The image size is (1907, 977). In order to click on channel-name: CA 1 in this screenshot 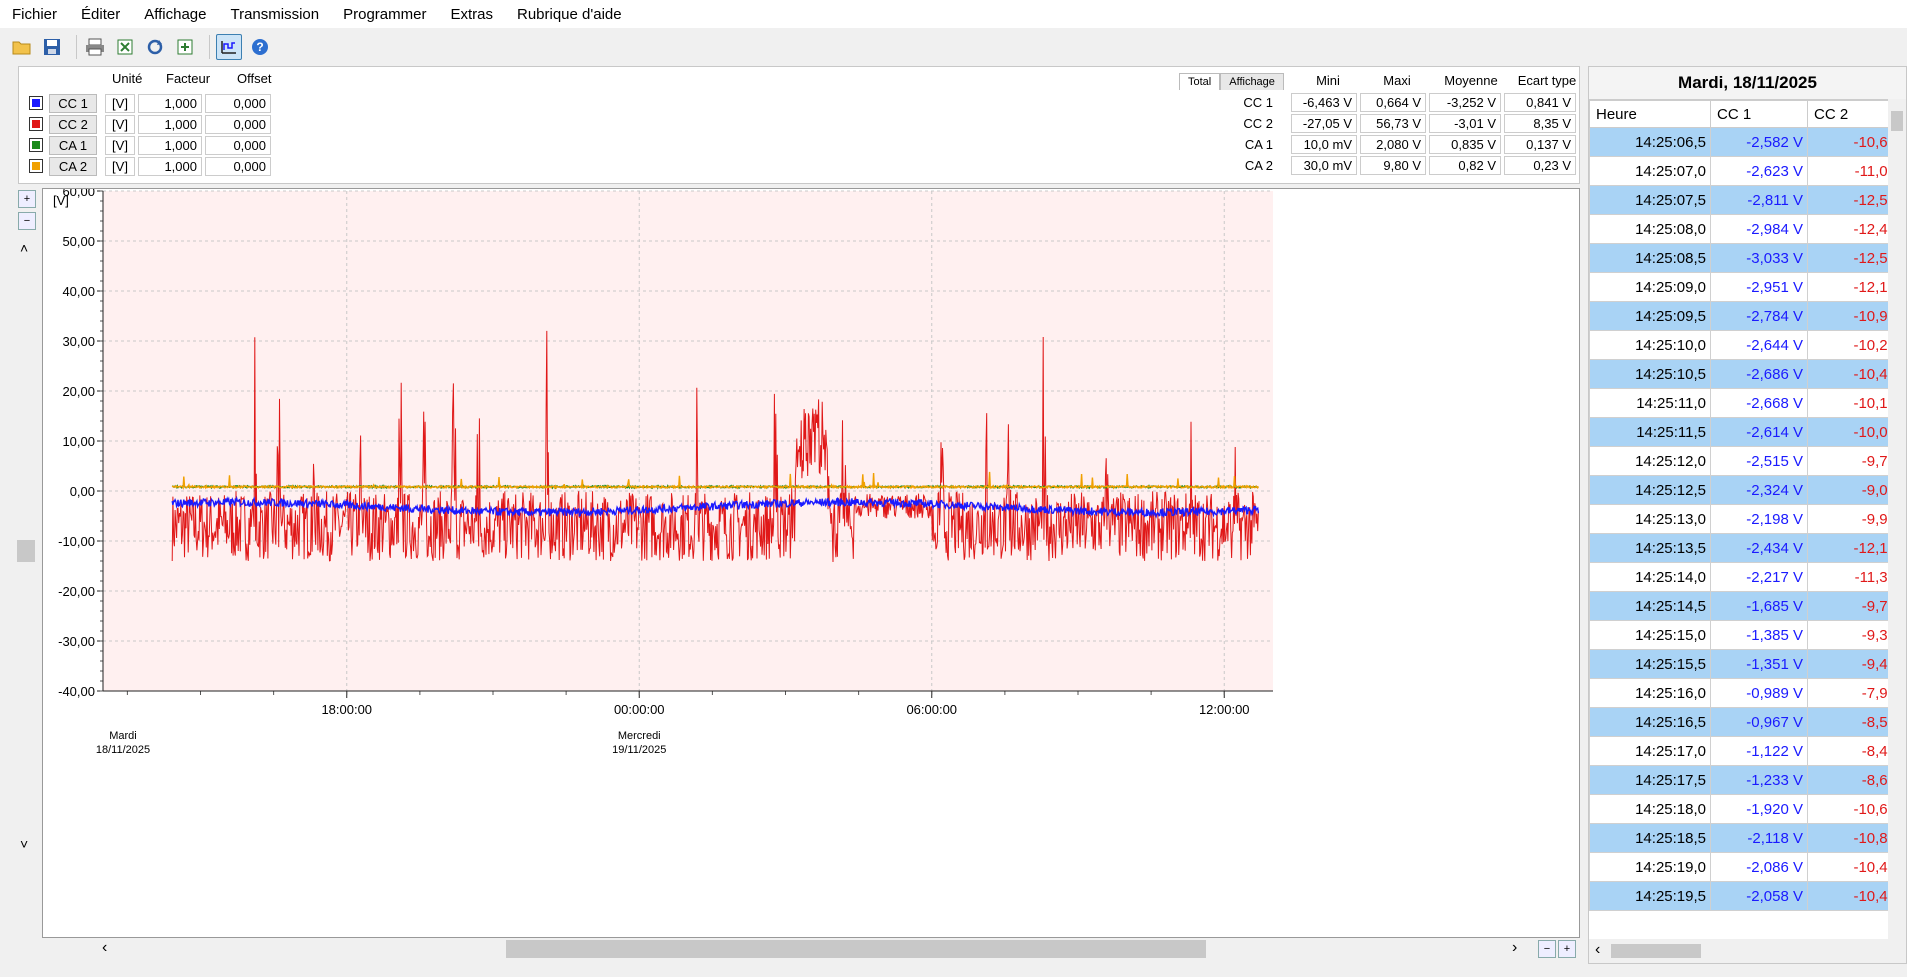, I will do `click(73, 145)`.